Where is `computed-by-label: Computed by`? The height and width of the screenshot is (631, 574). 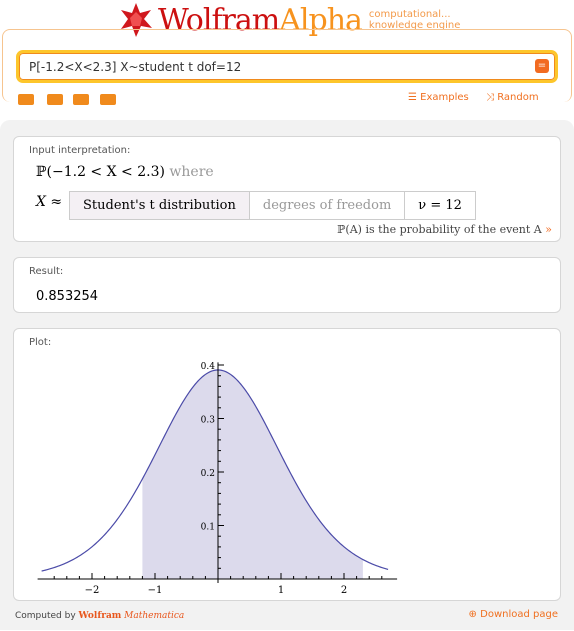
computed-by-label: Computed by is located at coordinates (45, 616).